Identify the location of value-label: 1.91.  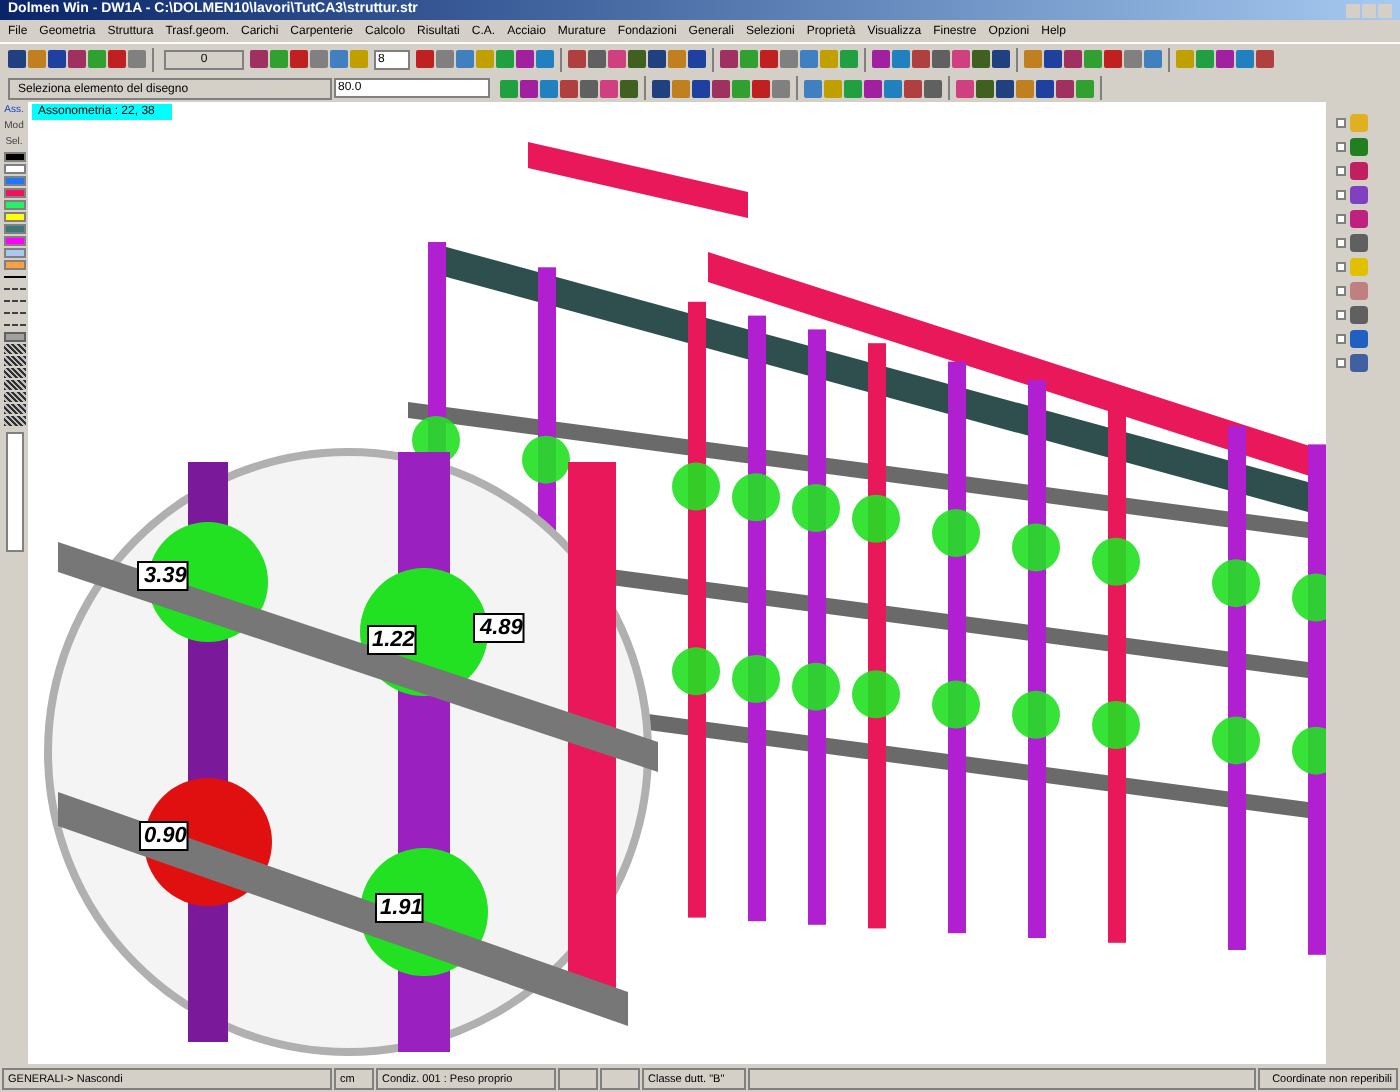
(401, 908).